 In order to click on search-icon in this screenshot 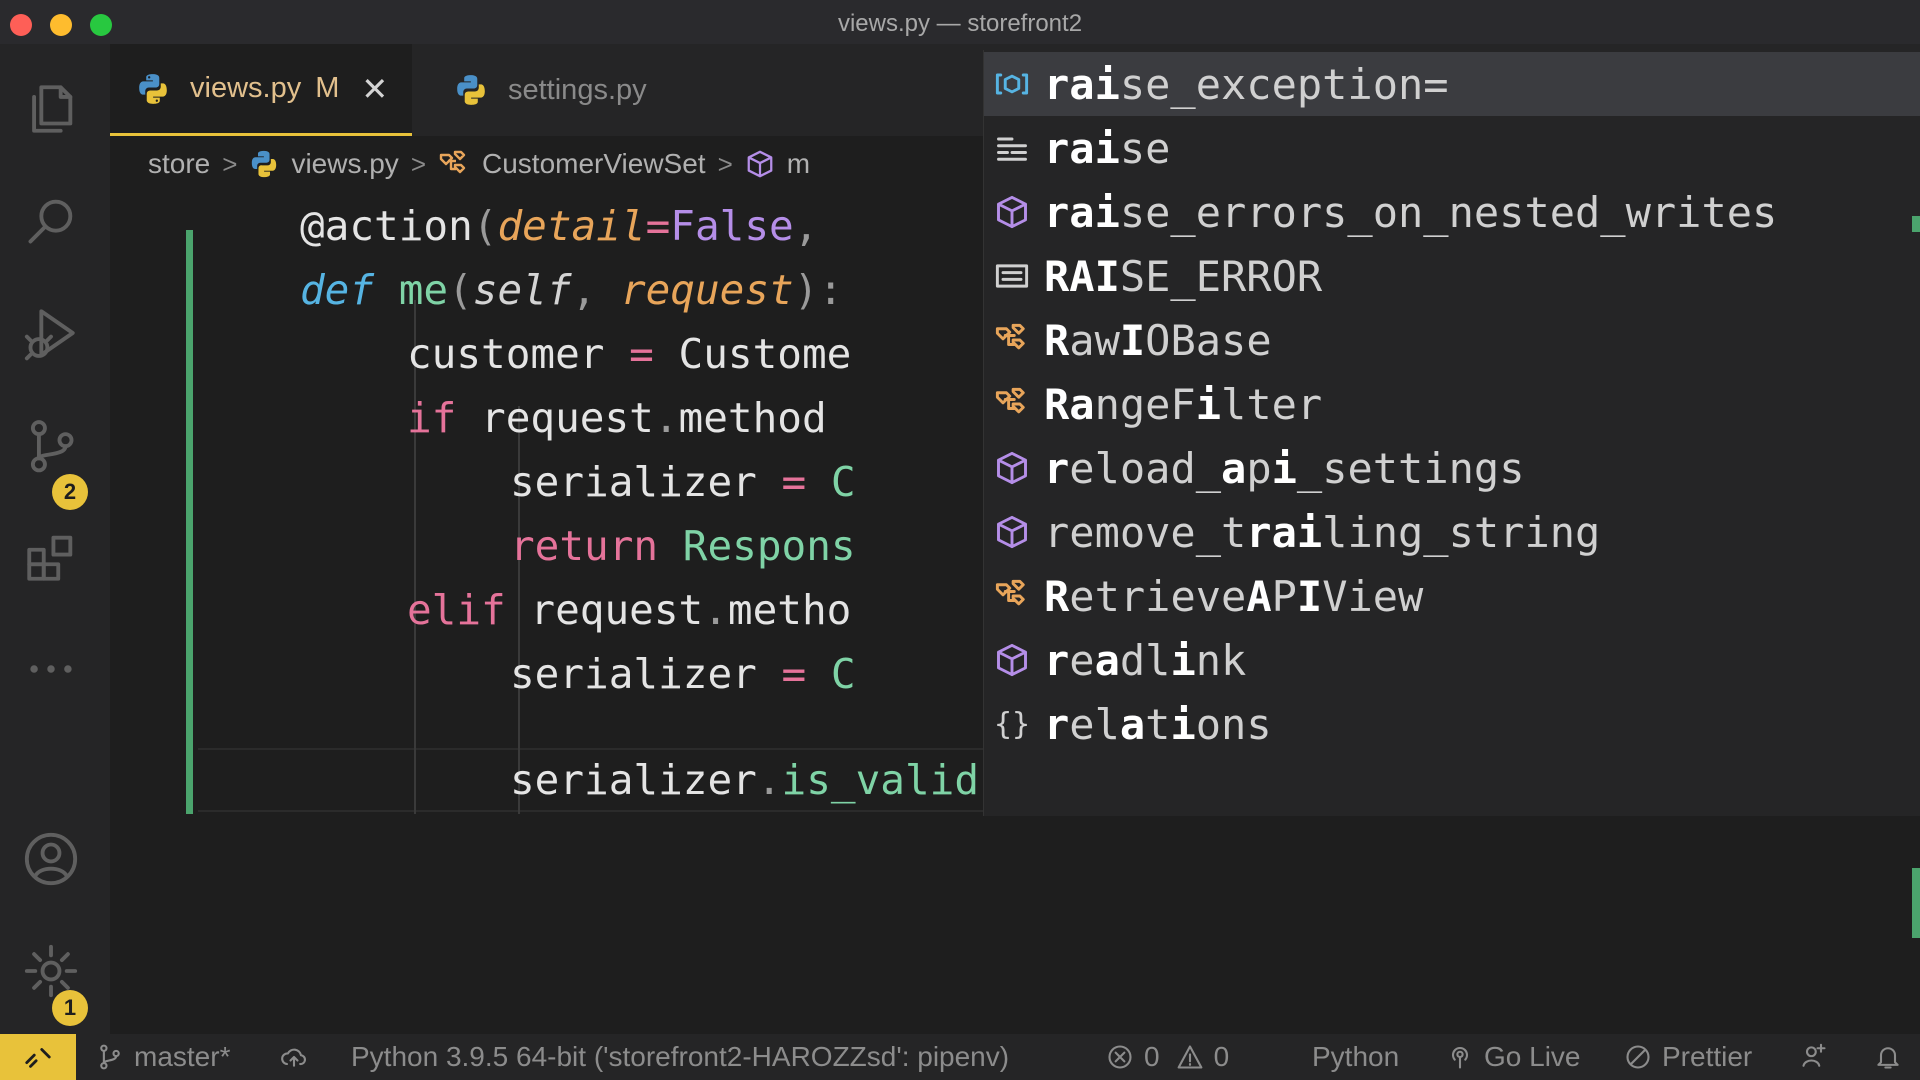, I will do `click(51, 221)`.